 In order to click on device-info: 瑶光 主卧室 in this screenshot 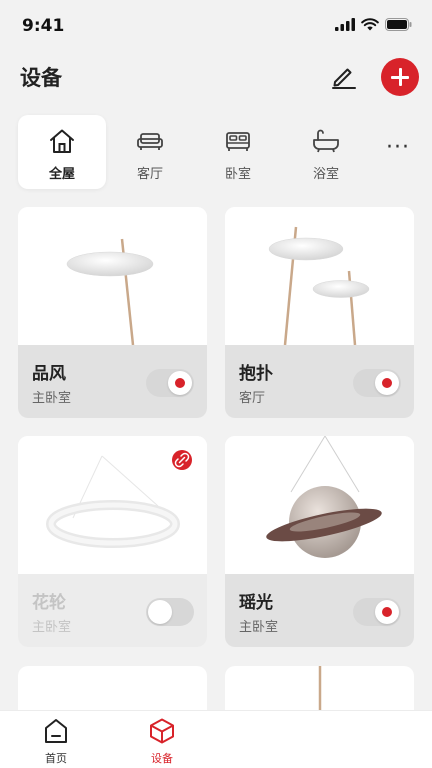, I will do `click(319, 610)`.